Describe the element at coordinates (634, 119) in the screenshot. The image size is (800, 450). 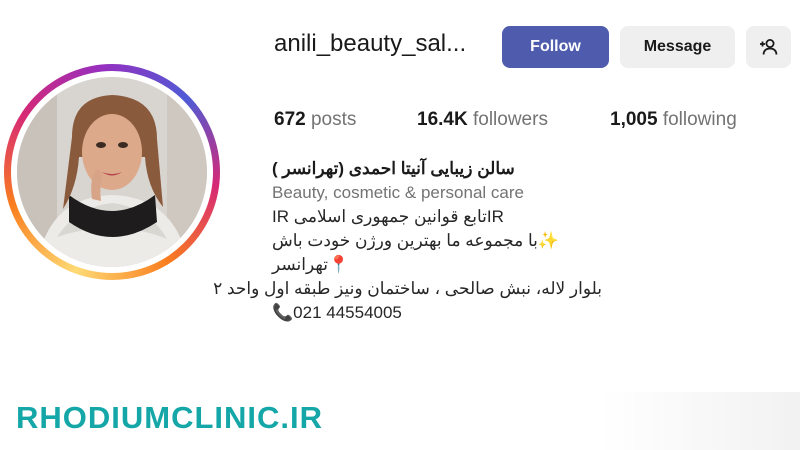
I see `following-count: 1,005` at that location.